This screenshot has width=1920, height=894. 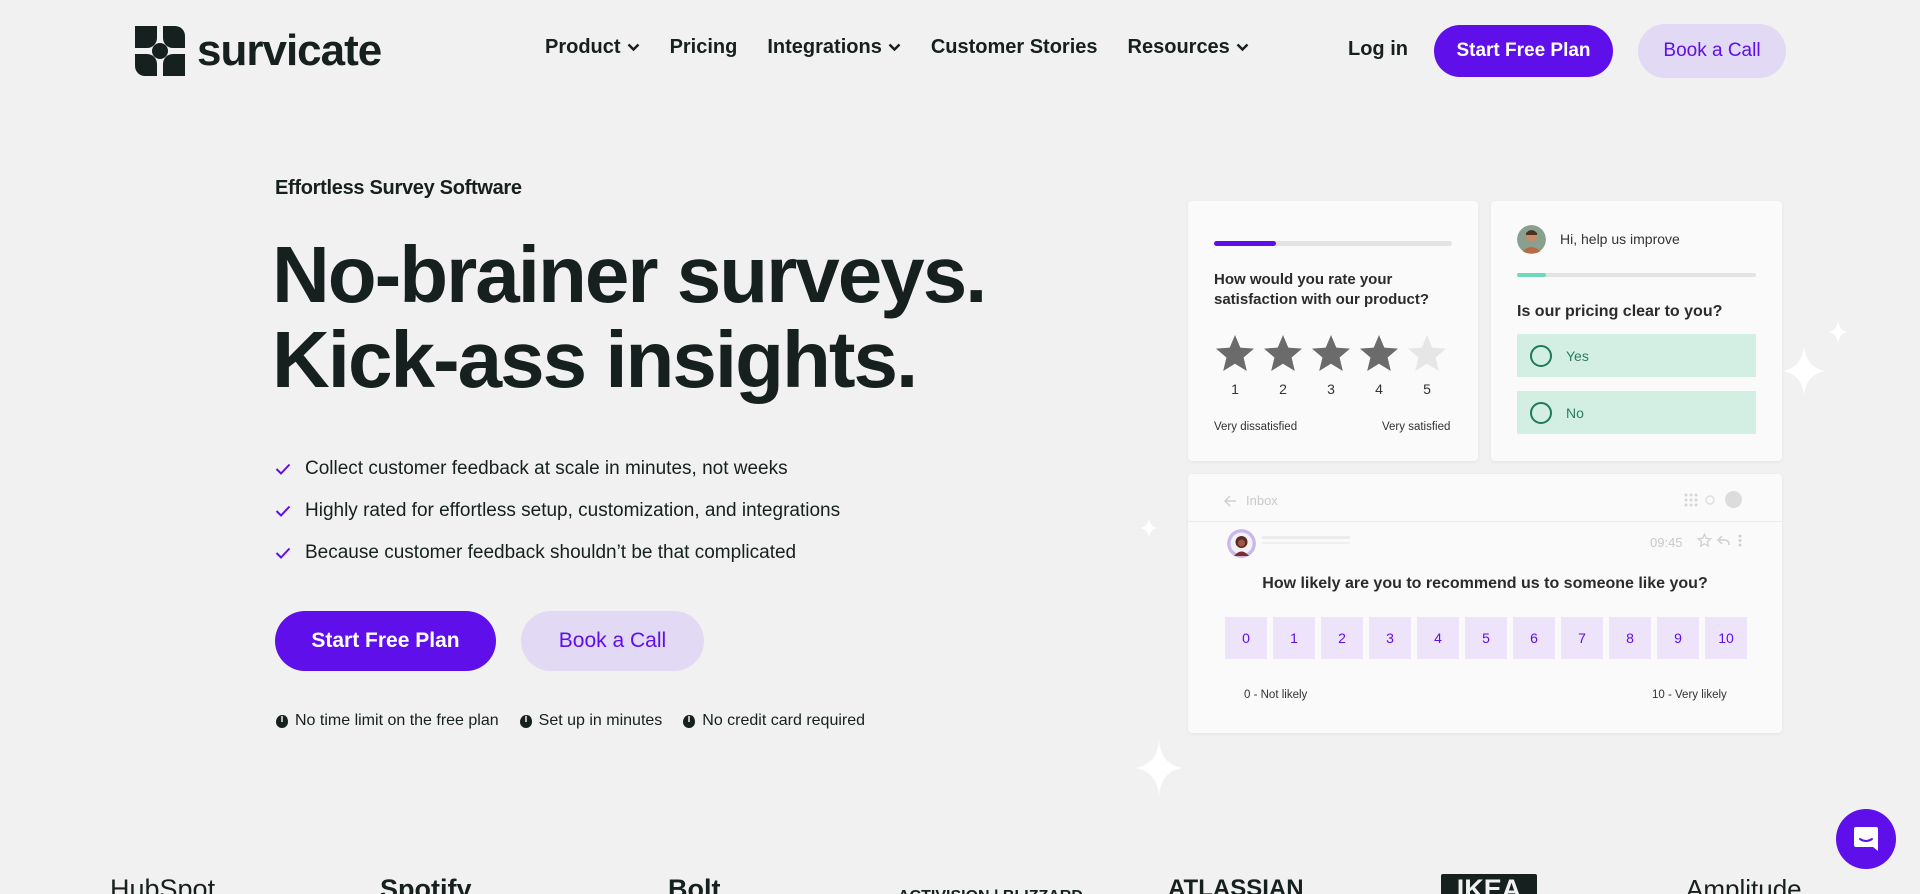 I want to click on header-start-free-plan-button: Start Free Plan, so click(x=1523, y=51).